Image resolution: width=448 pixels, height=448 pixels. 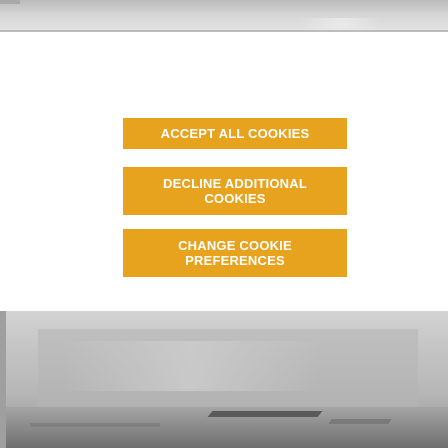 I want to click on change-cookie-preferences-label-line1: CHANGE COOKIE, so click(x=235, y=245).